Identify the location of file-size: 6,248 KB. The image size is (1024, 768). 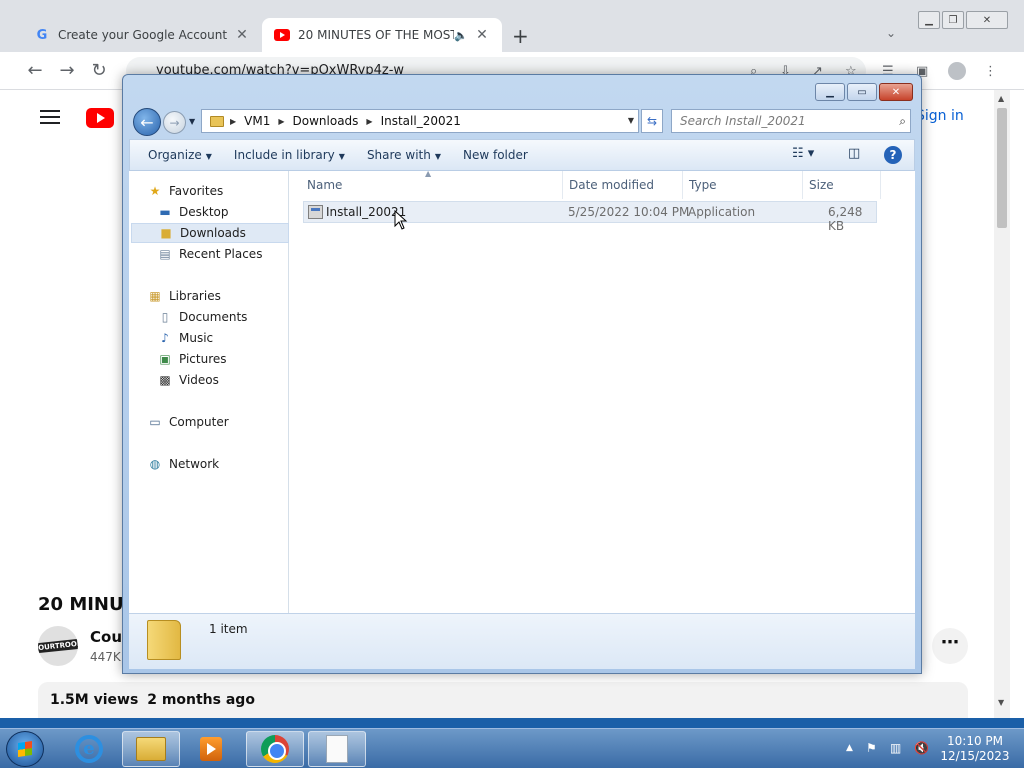
(845, 219).